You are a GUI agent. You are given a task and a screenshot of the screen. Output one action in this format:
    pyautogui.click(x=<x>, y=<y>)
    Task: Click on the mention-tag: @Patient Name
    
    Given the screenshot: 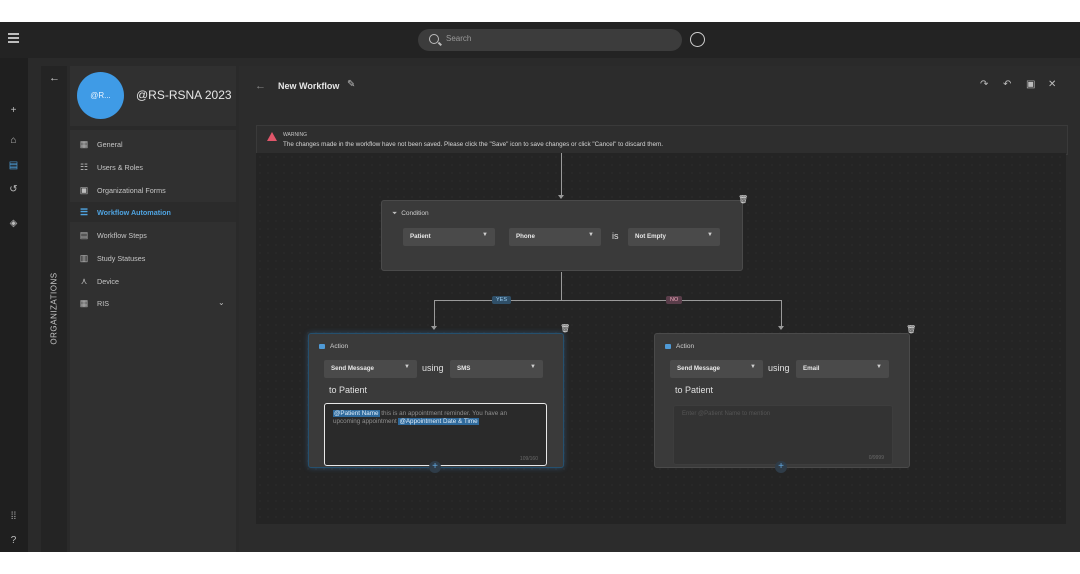 What is the action you would take?
    pyautogui.click(x=356, y=413)
    